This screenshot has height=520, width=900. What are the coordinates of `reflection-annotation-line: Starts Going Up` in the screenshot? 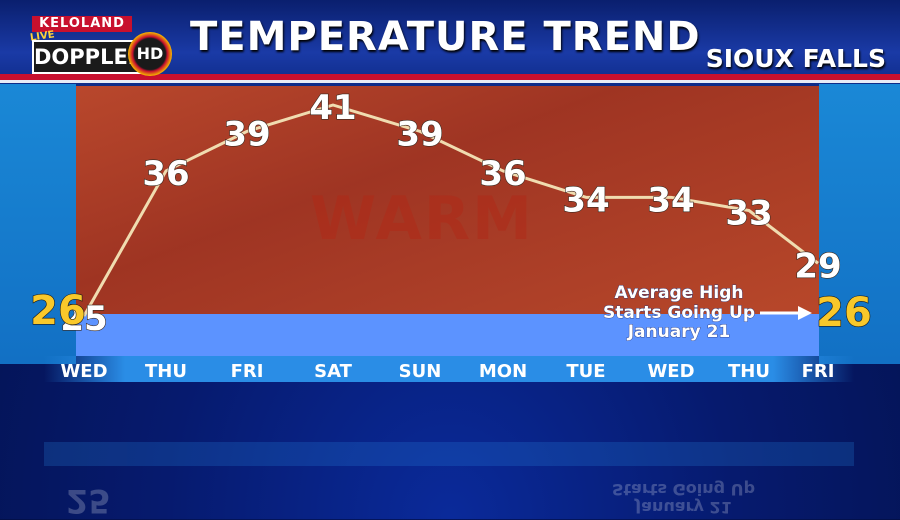 It's located at (684, 489).